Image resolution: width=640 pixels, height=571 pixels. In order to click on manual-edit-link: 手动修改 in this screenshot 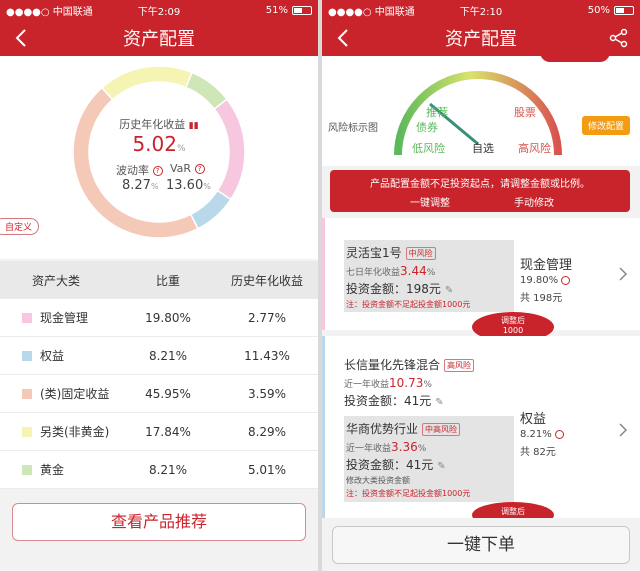, I will do `click(534, 201)`.